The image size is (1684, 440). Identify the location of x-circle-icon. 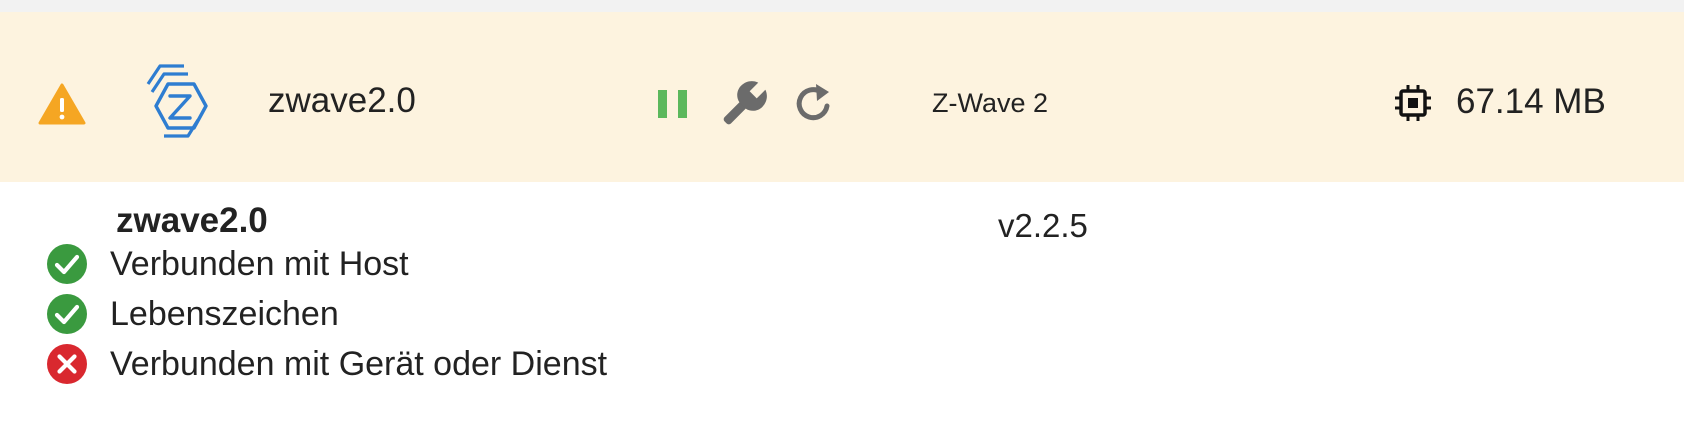
(67, 364).